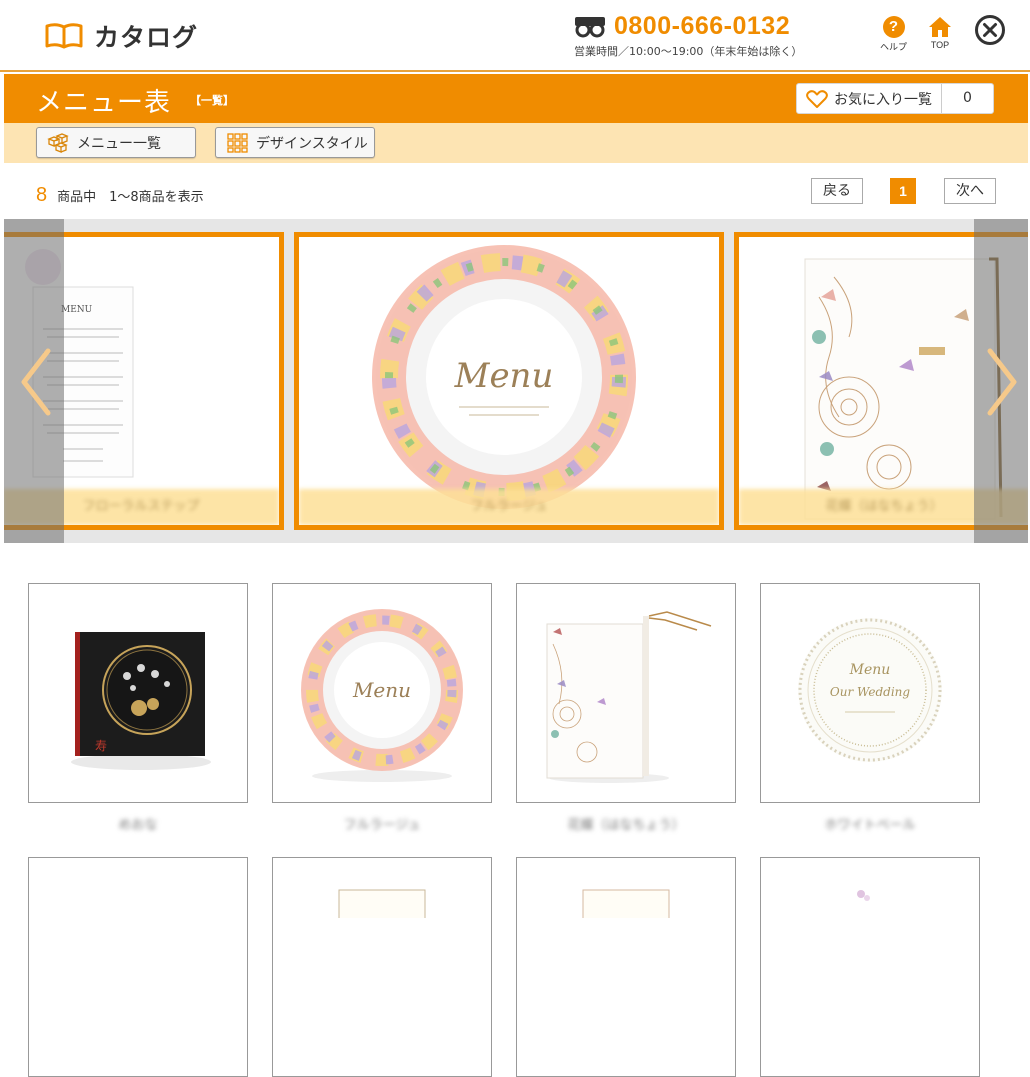 This screenshot has height=1077, width=1030. I want to click on result-summary: 8 商品中 1〜8商品を表示, so click(120, 195).